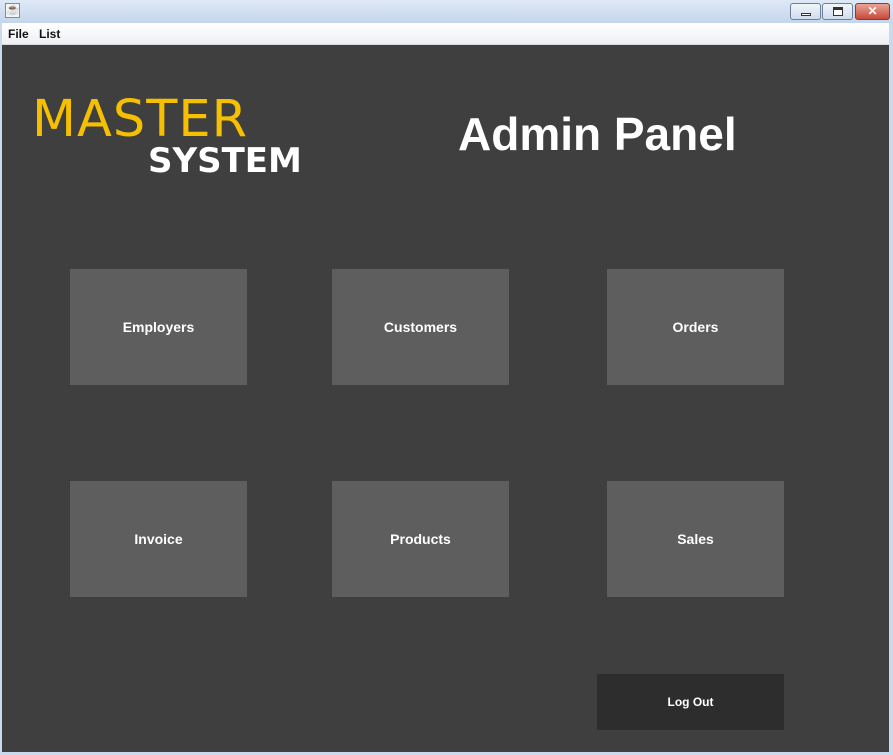 The image size is (893, 755). Describe the element at coordinates (805, 11) in the screenshot. I see `minimize-button` at that location.